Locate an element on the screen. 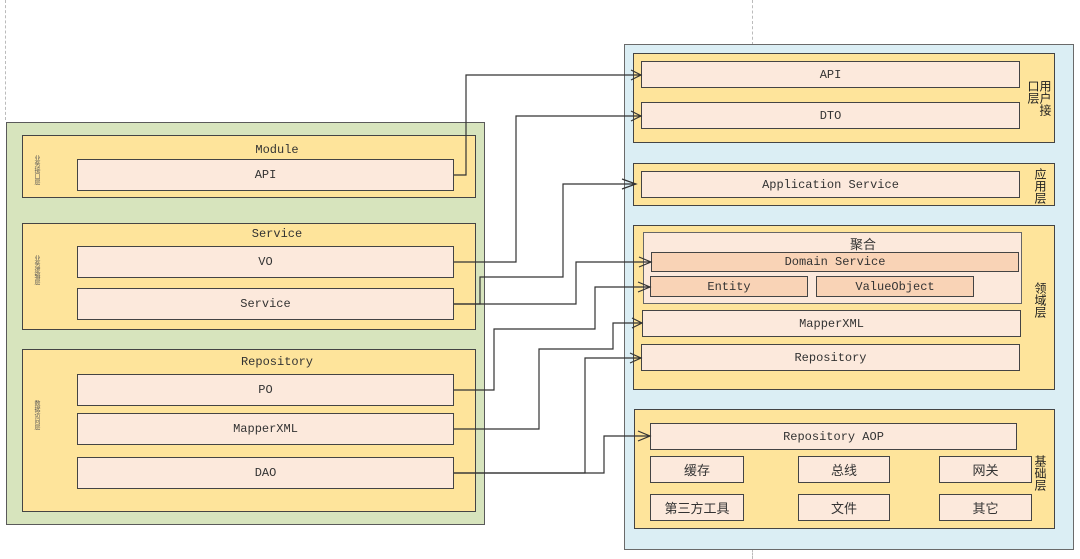 The width and height of the screenshot is (1080, 559). connector-mapperxml-to-domain-mapperxml is located at coordinates (548, 376).